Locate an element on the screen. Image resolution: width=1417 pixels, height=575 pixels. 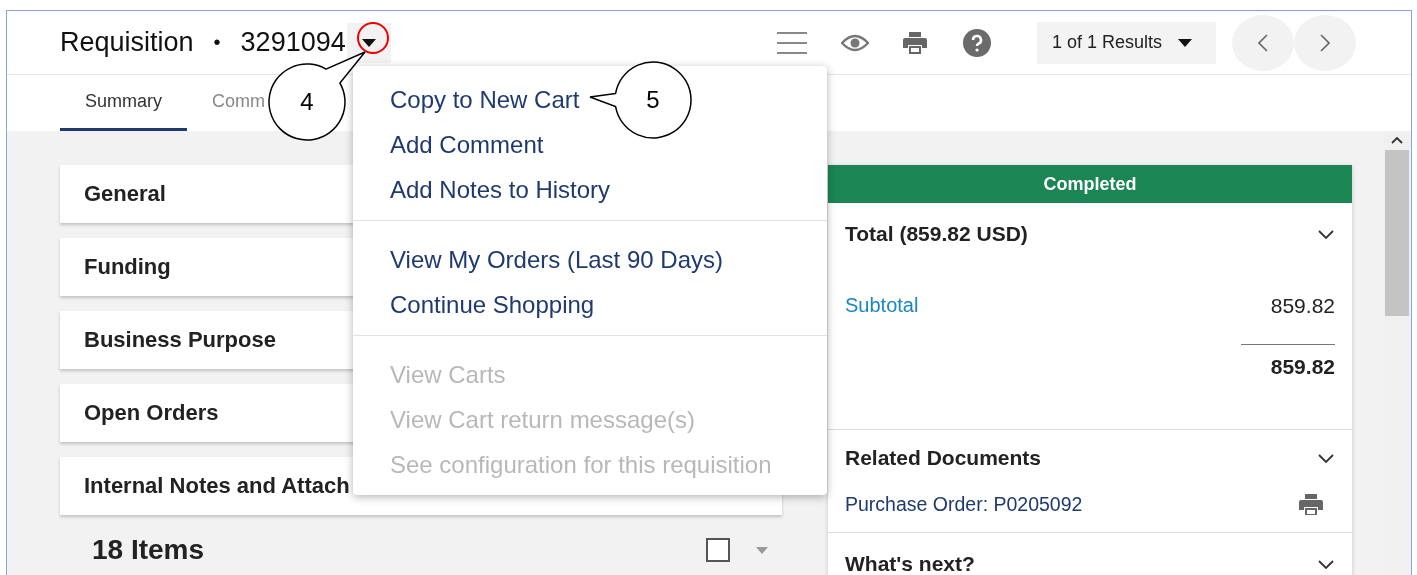
section-title: General is located at coordinates (125, 194).